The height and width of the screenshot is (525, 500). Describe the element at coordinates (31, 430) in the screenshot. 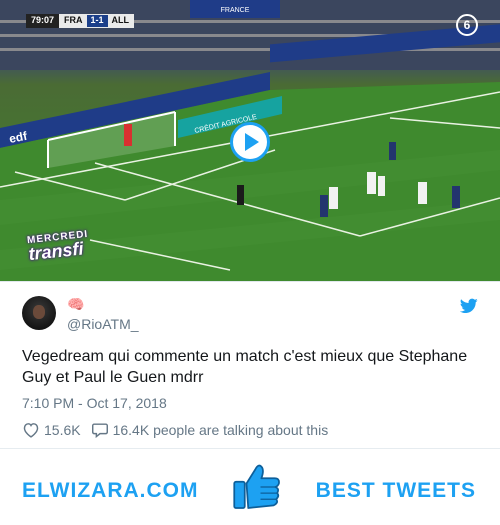

I see `heart-icon` at that location.